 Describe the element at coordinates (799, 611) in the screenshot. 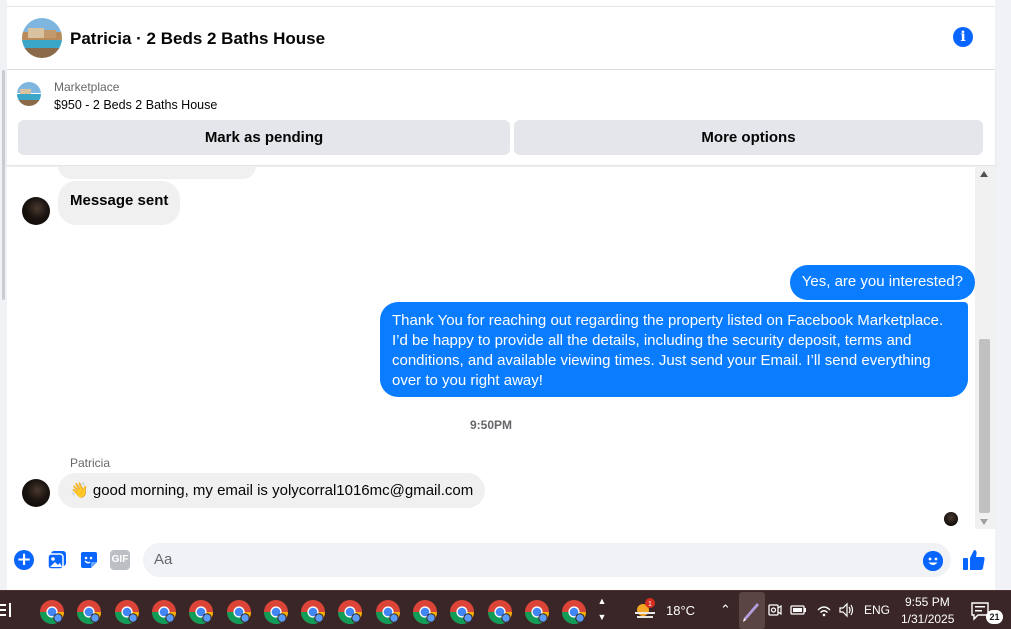

I see `battery-icon` at that location.